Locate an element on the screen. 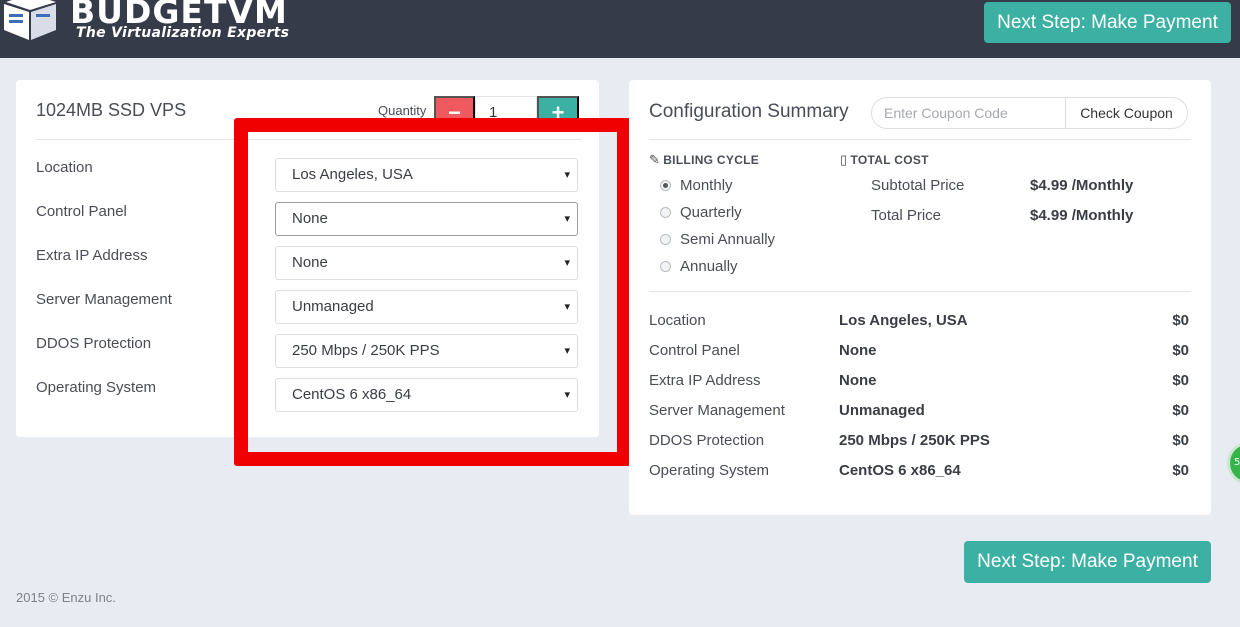  ddos-protection-label: DDOS Protection is located at coordinates (94, 343).